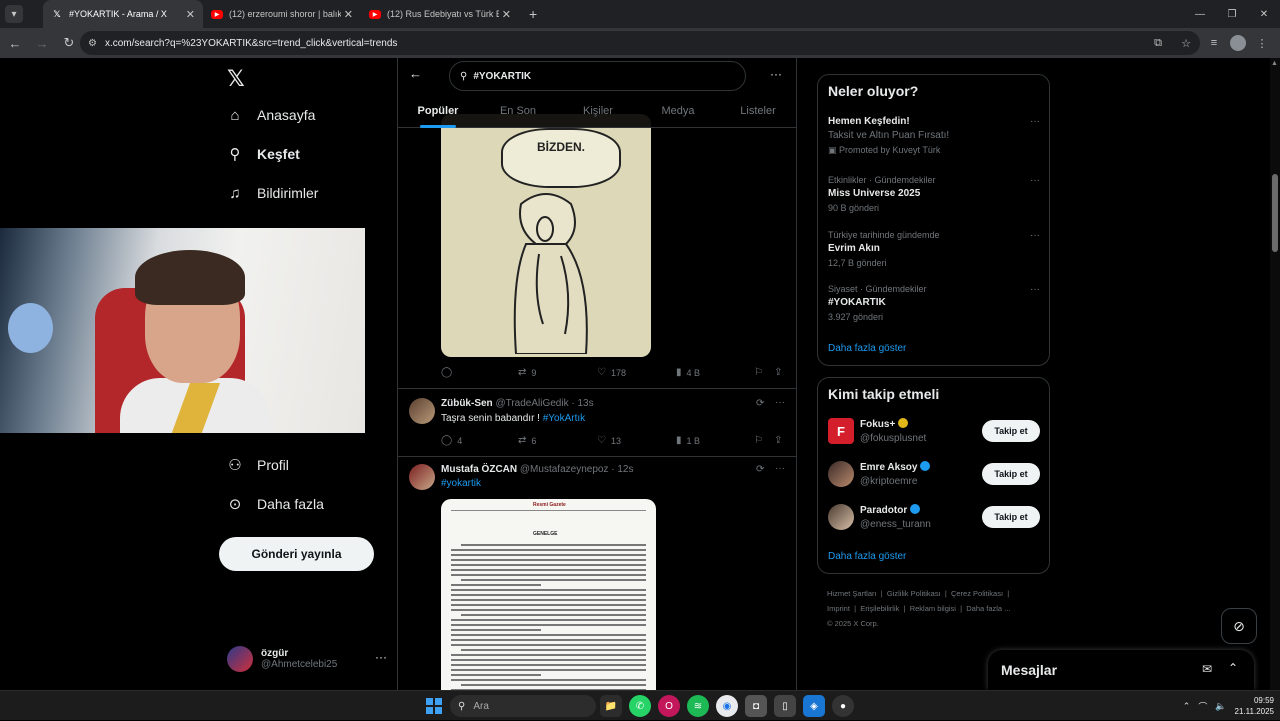 The height and width of the screenshot is (721, 1280). What do you see at coordinates (1264, 14) in the screenshot?
I see `close-window-icon: ✕` at bounding box center [1264, 14].